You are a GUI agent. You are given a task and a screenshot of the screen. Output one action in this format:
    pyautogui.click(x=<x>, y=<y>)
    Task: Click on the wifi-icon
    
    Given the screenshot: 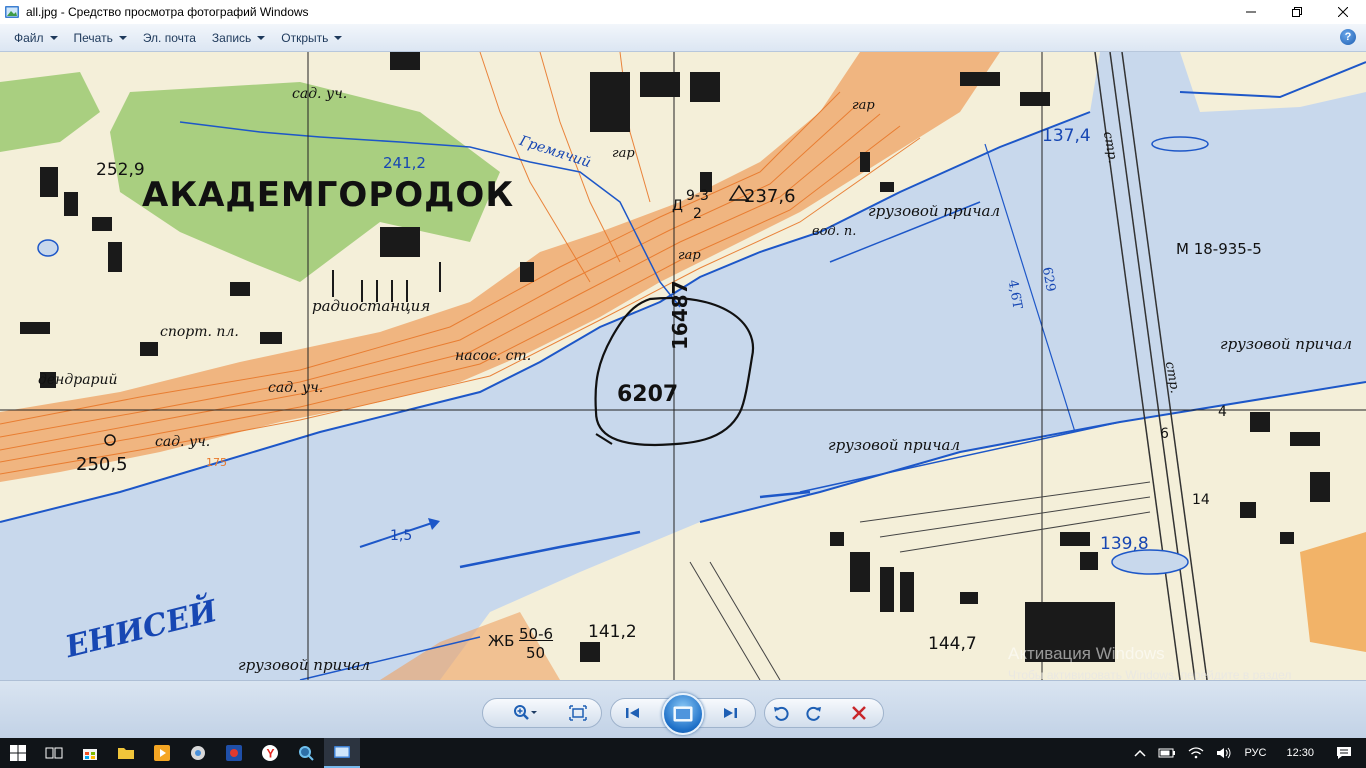 What is the action you would take?
    pyautogui.click(x=1196, y=753)
    